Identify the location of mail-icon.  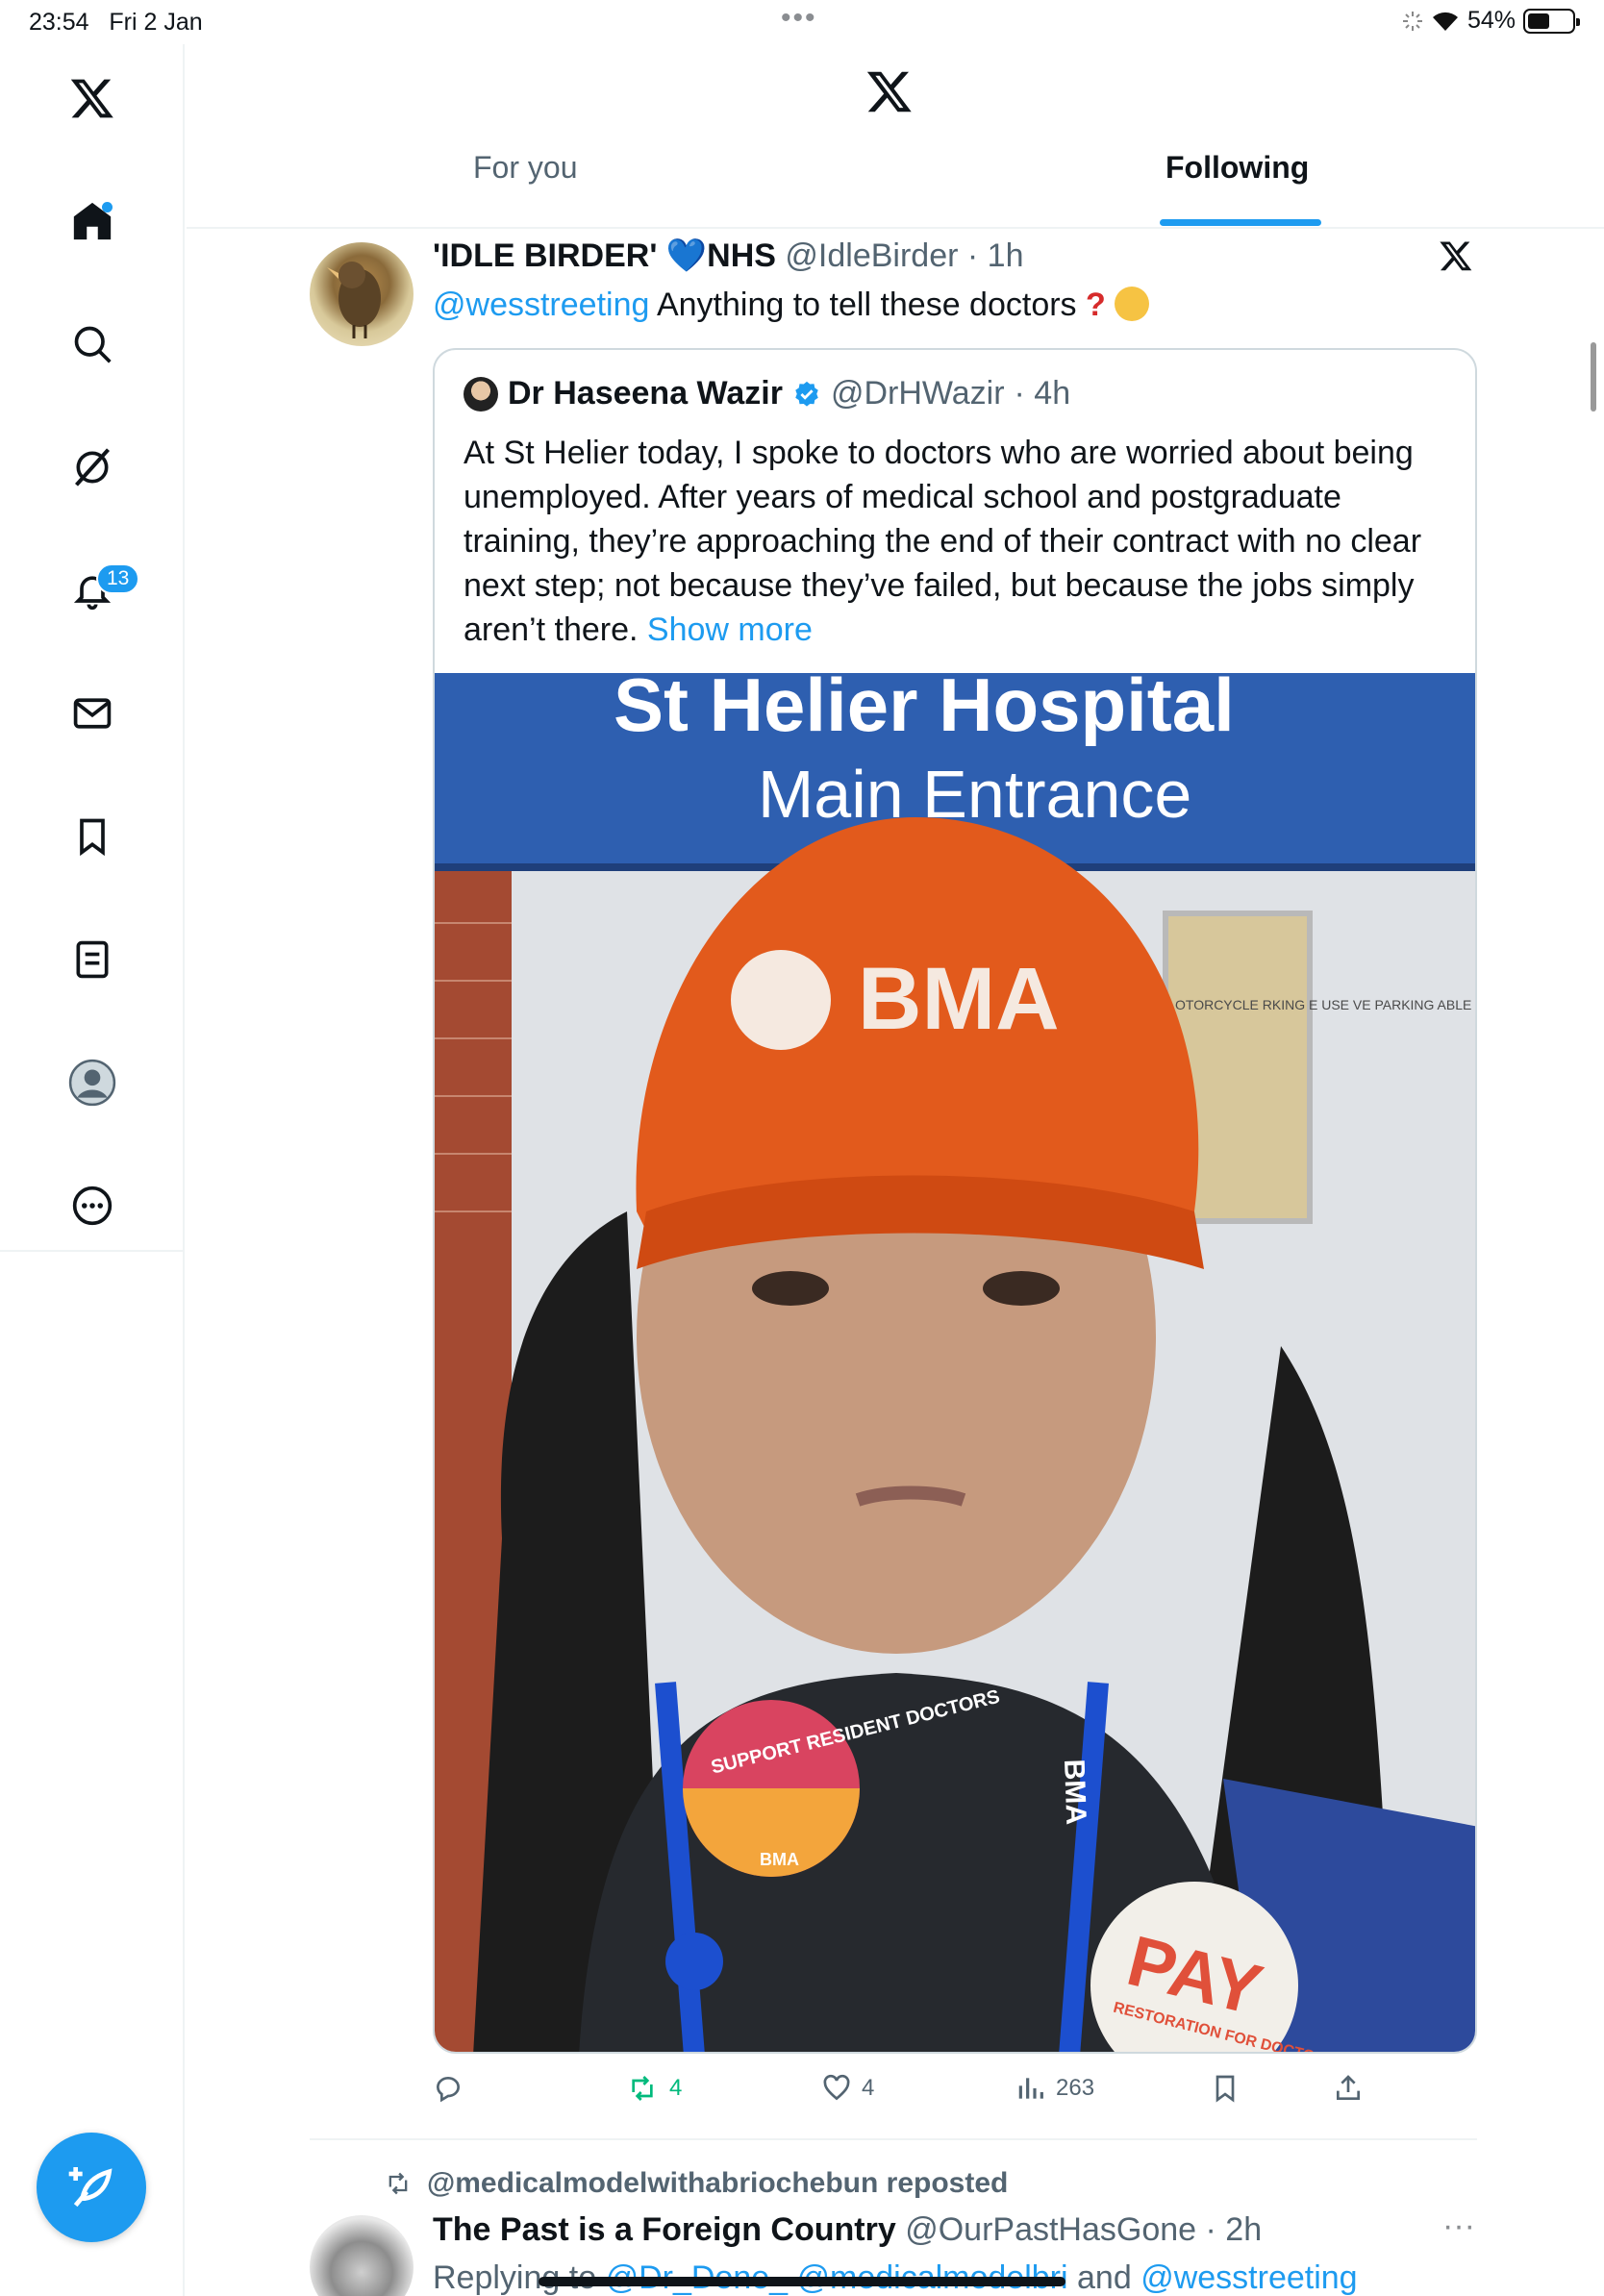
(92, 713).